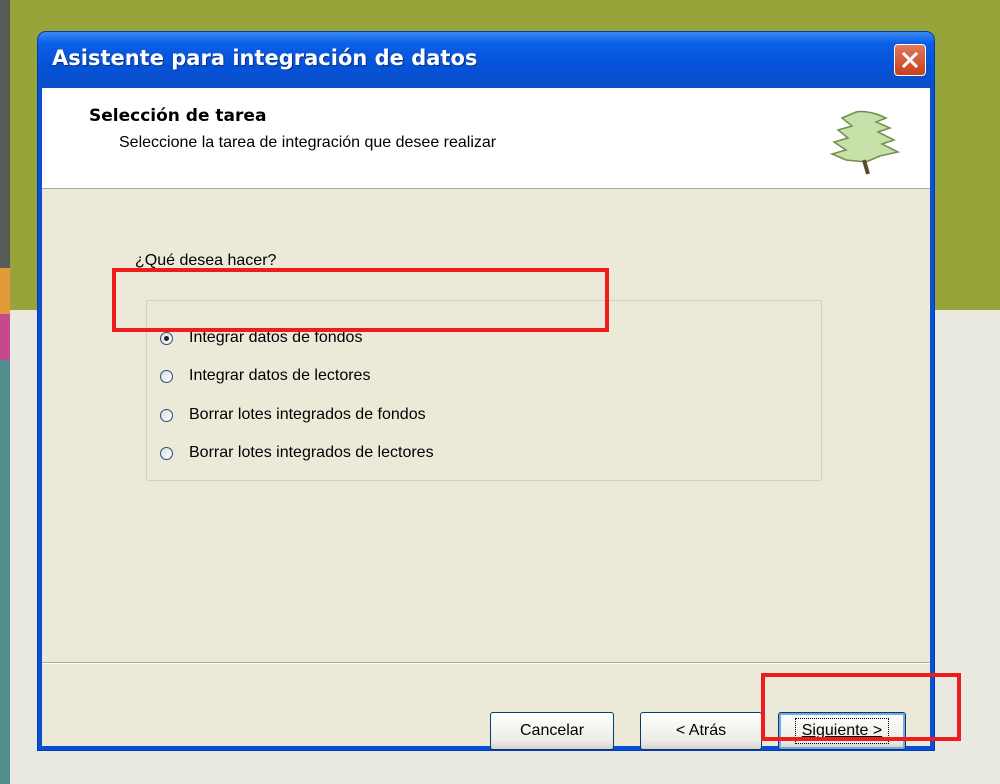  I want to click on close-x-icon, so click(910, 60).